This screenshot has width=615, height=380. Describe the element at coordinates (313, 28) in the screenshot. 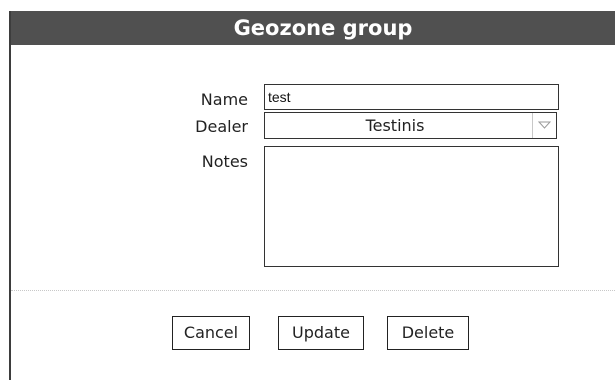

I see `dialog-title: Geozone group` at that location.